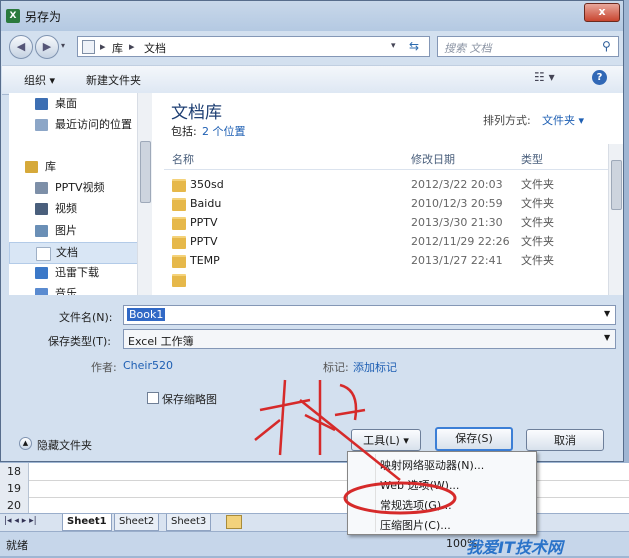 This screenshot has height=558, width=629. I want to click on sidebar-item-pptv: PPTV视频, so click(73, 188).